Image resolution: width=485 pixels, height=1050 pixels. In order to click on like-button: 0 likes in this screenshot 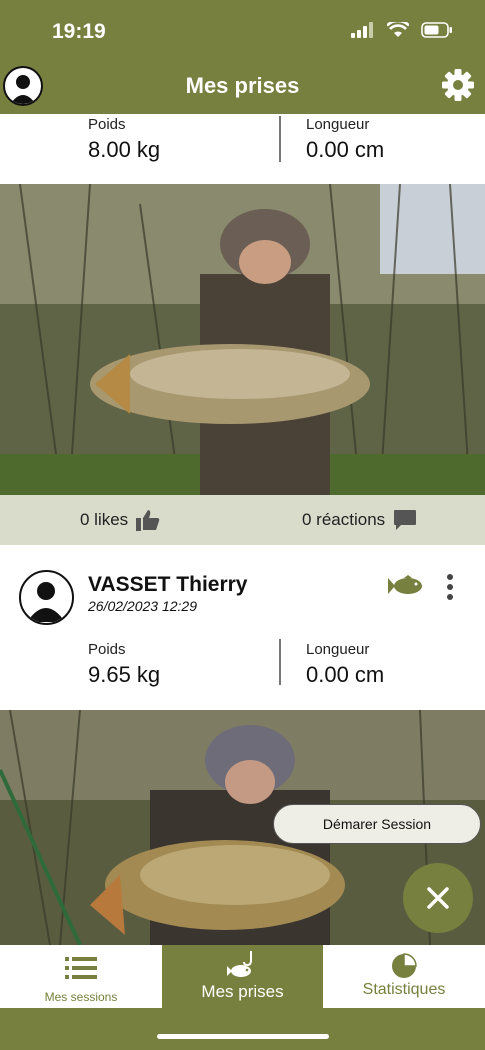, I will do `click(120, 520)`.